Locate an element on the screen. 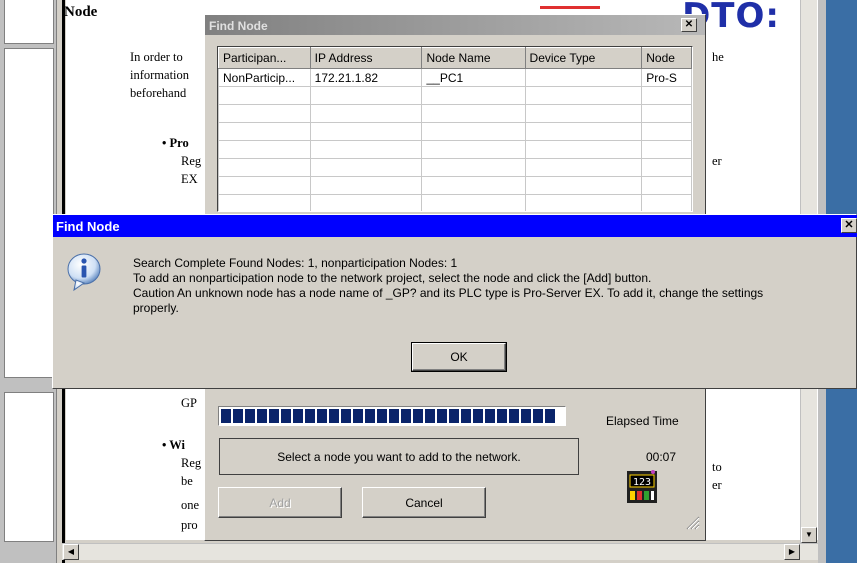 The width and height of the screenshot is (857, 563). resize-grip-icon is located at coordinates (692, 522).